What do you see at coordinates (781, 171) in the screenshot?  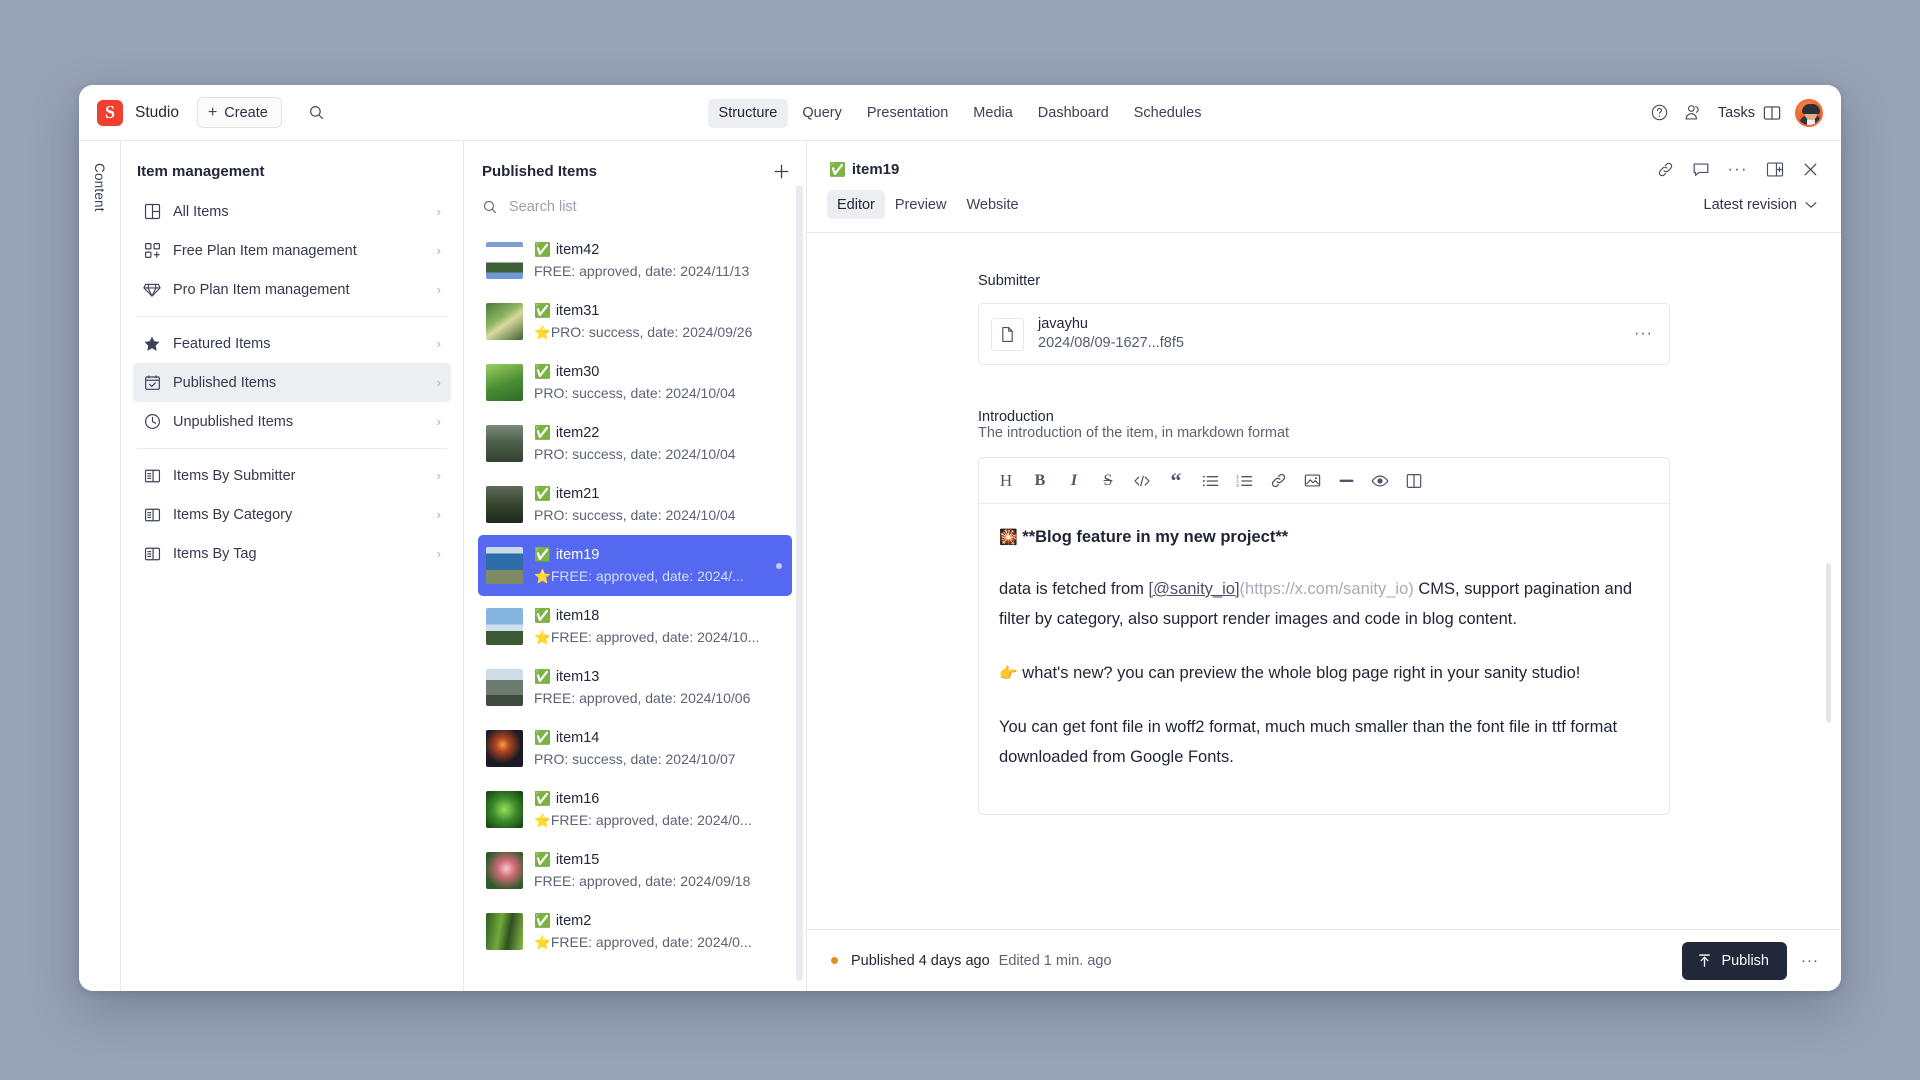 I see `add-item-button` at bounding box center [781, 171].